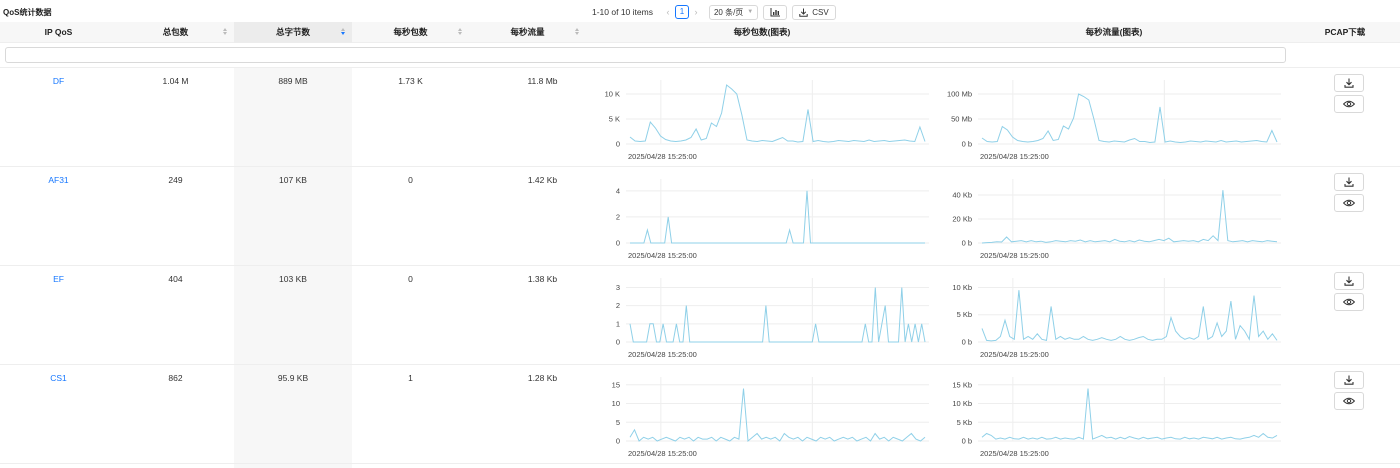 The width and height of the screenshot is (1400, 468). I want to click on column-header-total-packets: 总包数, so click(175, 32).